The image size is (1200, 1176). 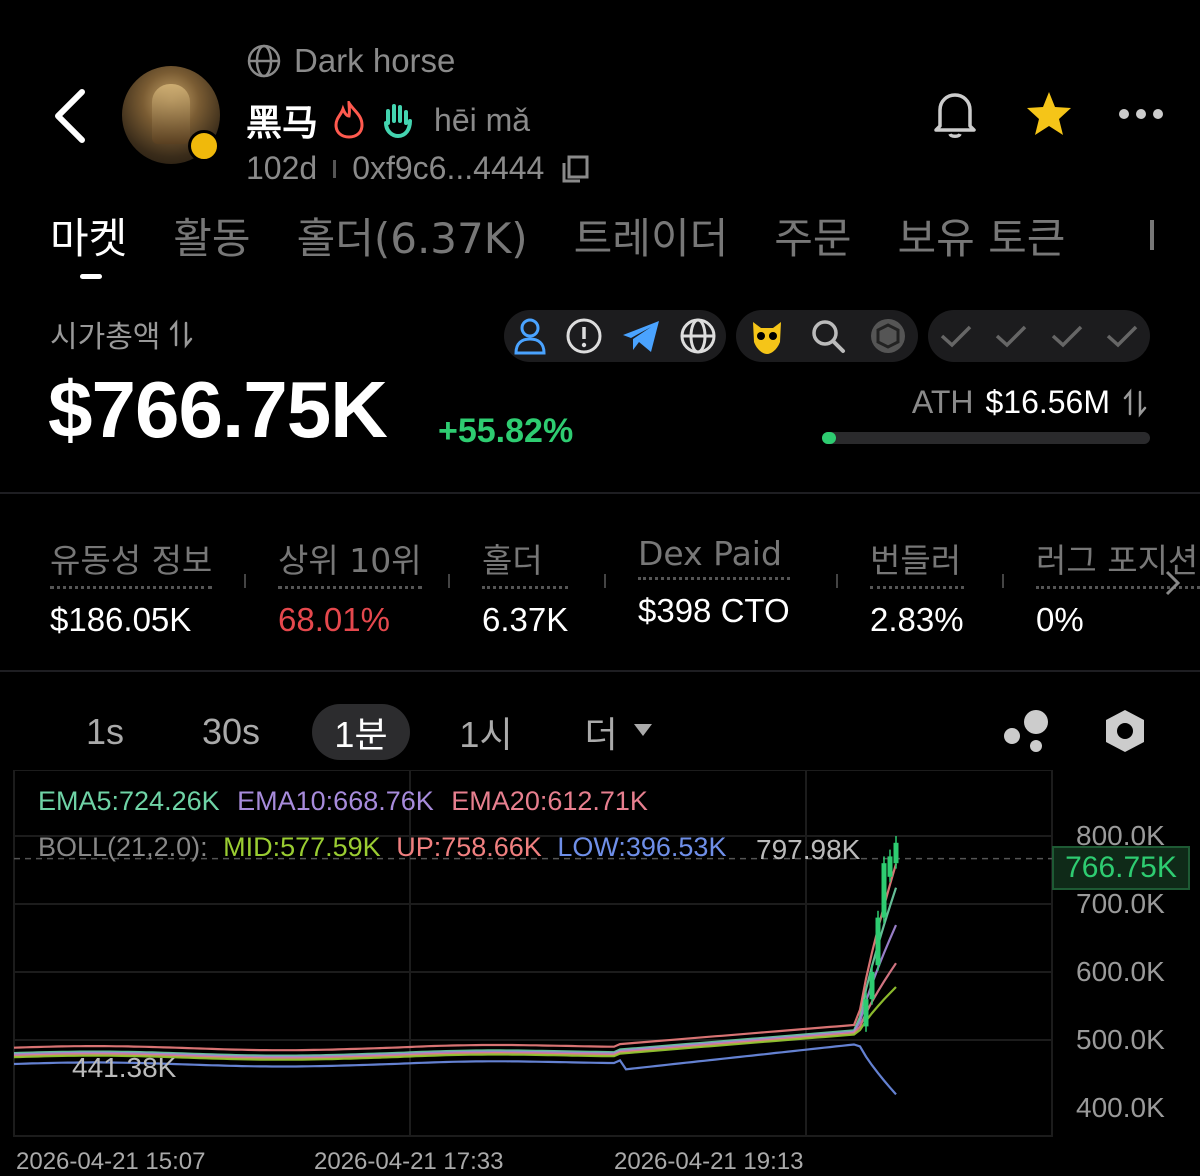 I want to click on market-cap-label-row: 시가총액, so click(x=122, y=334).